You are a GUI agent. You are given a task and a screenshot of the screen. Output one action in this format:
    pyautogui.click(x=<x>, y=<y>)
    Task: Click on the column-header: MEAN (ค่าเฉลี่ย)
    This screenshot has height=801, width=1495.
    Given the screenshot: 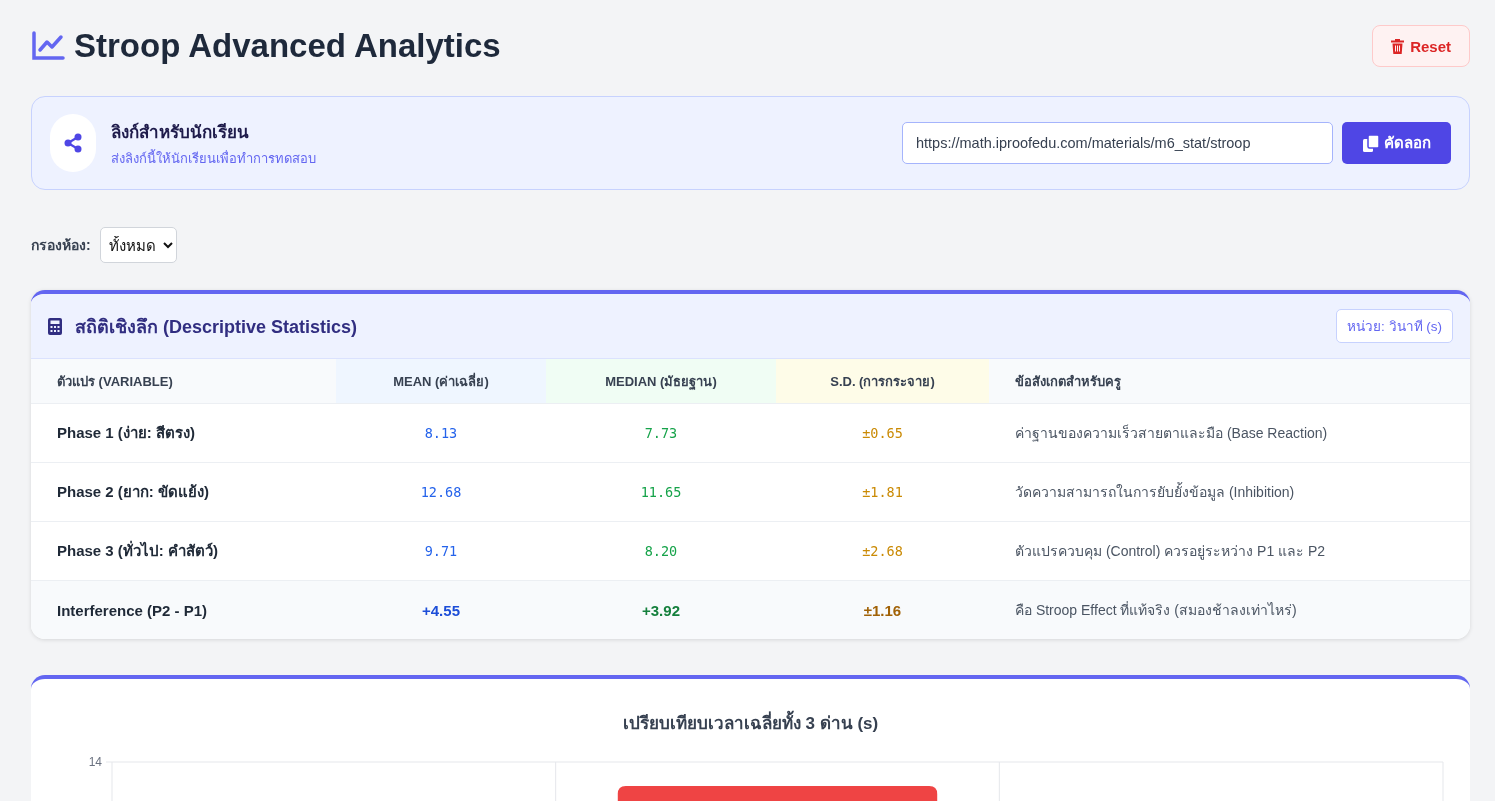 What is the action you would take?
    pyautogui.click(x=441, y=381)
    